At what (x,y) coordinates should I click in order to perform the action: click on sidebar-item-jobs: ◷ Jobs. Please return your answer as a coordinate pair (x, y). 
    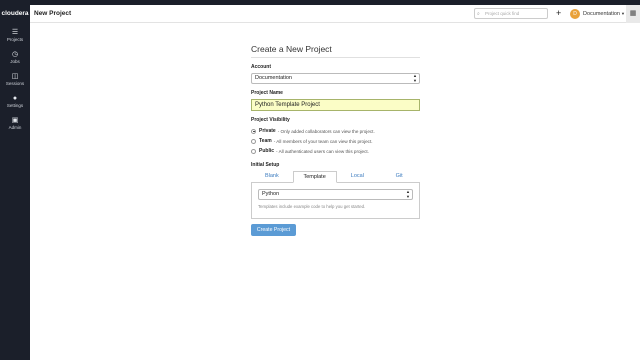
    Looking at the image, I should click on (15, 56).